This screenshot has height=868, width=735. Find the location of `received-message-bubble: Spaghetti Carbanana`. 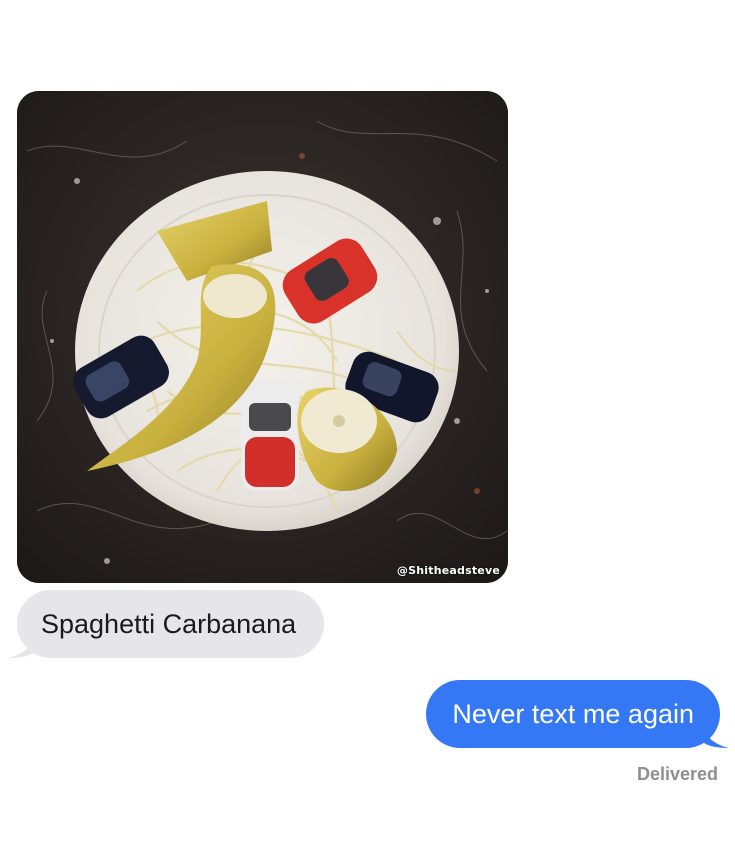

received-message-bubble: Spaghetti Carbanana is located at coordinates (166, 624).